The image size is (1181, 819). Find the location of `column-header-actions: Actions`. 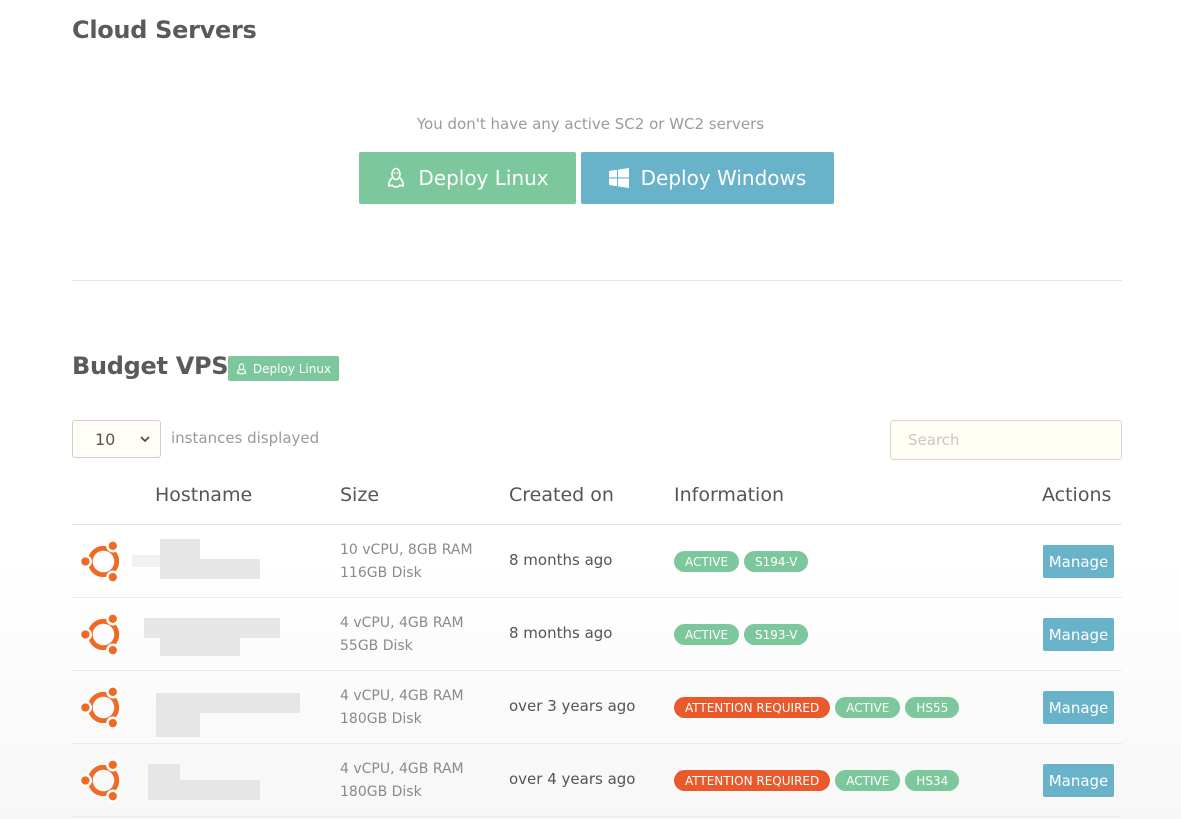

column-header-actions: Actions is located at coordinates (1077, 495).